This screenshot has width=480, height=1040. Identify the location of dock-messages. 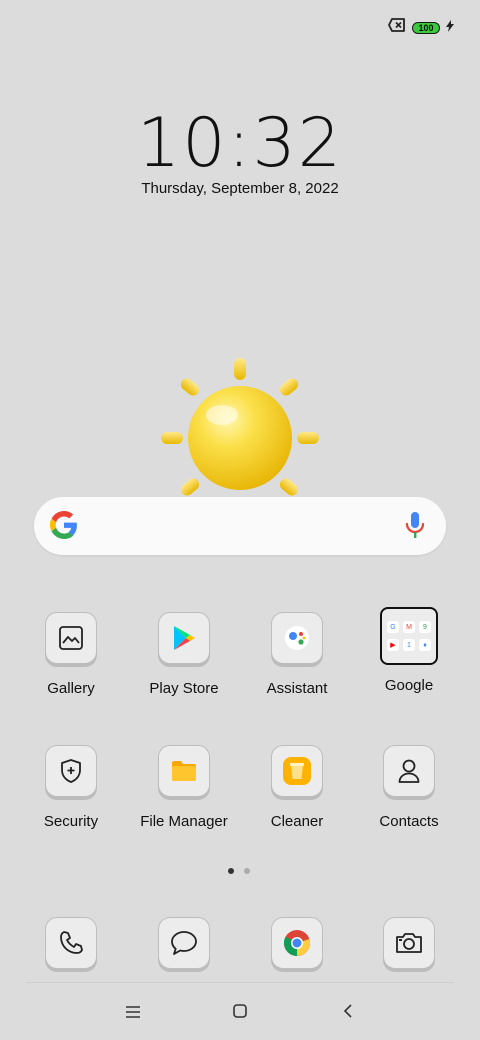
(184, 943).